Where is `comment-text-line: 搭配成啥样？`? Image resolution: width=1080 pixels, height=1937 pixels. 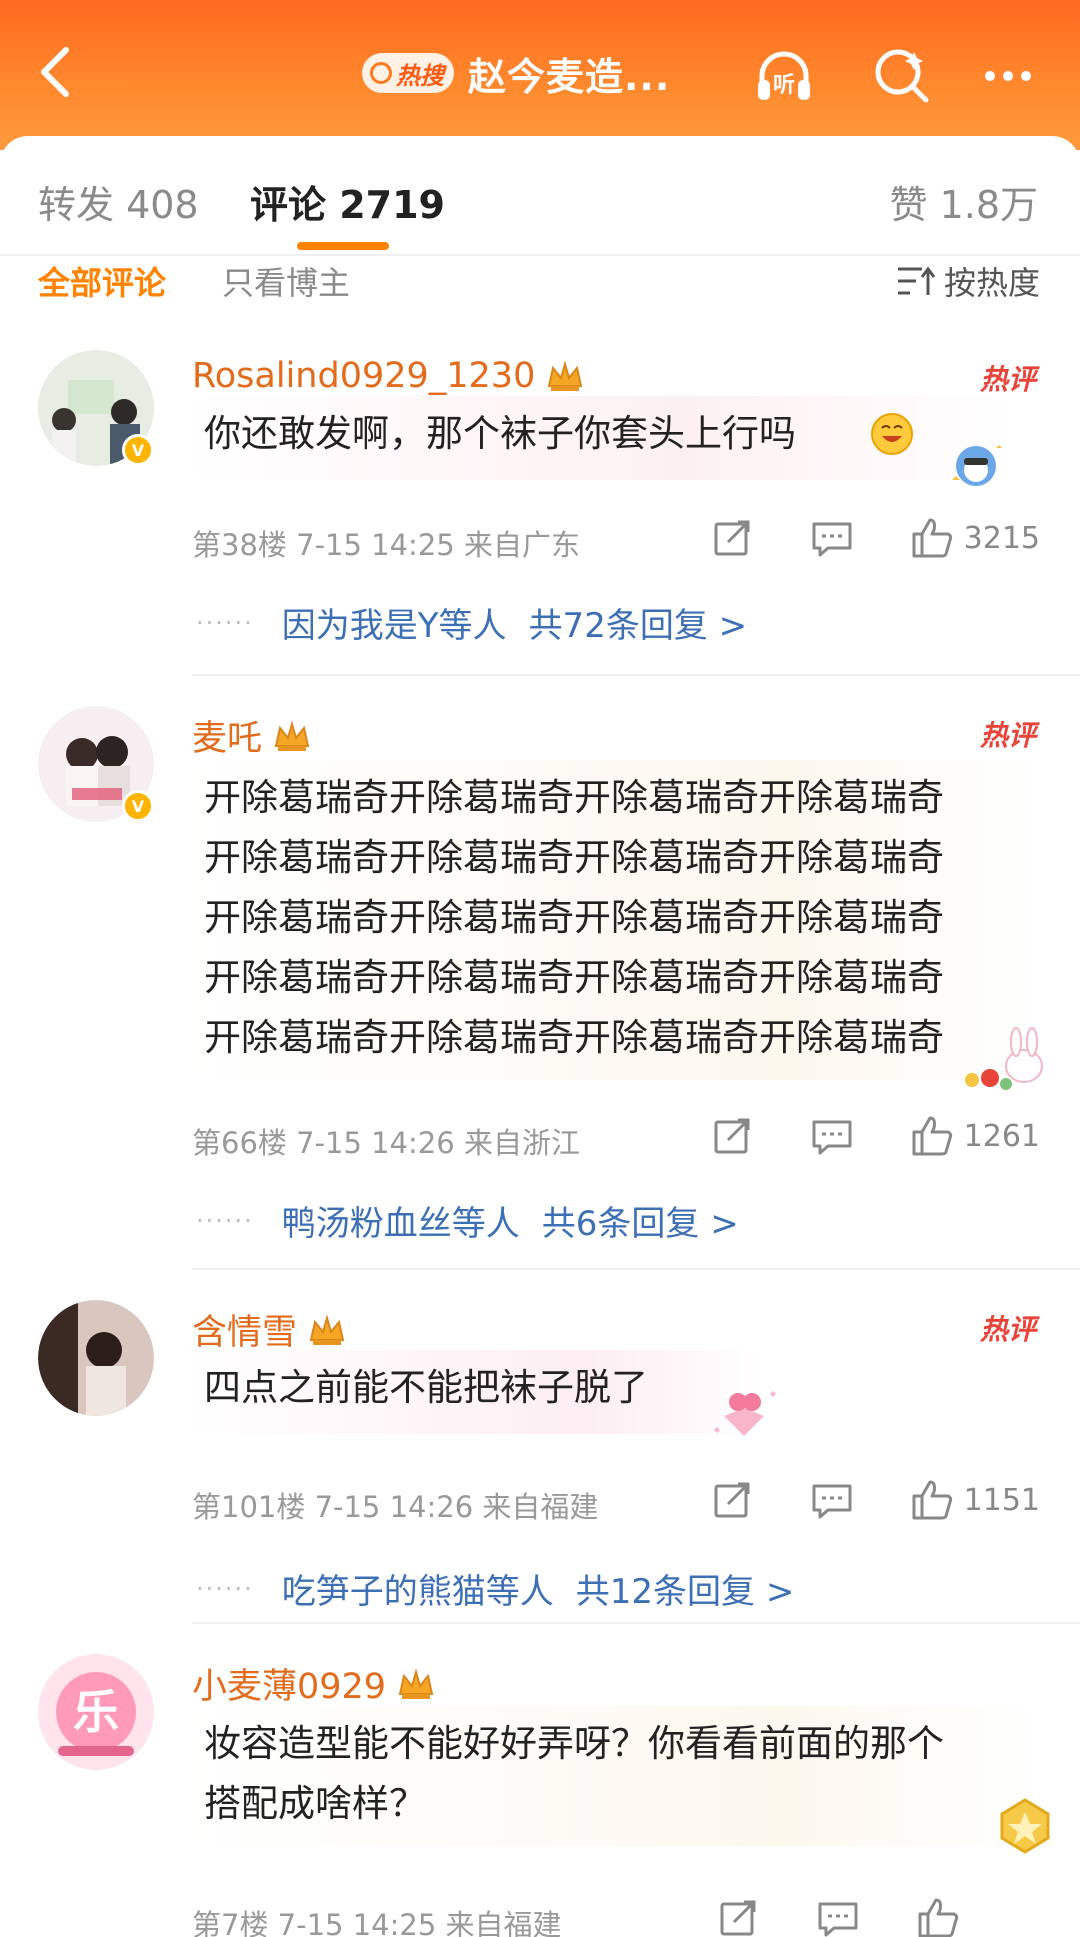 comment-text-line: 搭配成啥样？ is located at coordinates (315, 1803).